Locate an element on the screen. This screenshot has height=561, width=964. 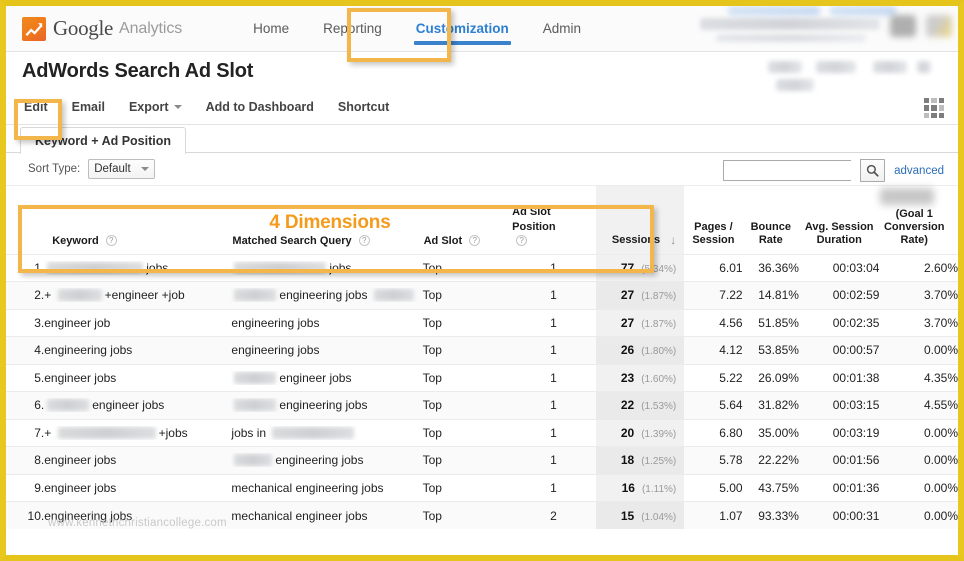
date-range-picker is located at coordinates (858, 75).